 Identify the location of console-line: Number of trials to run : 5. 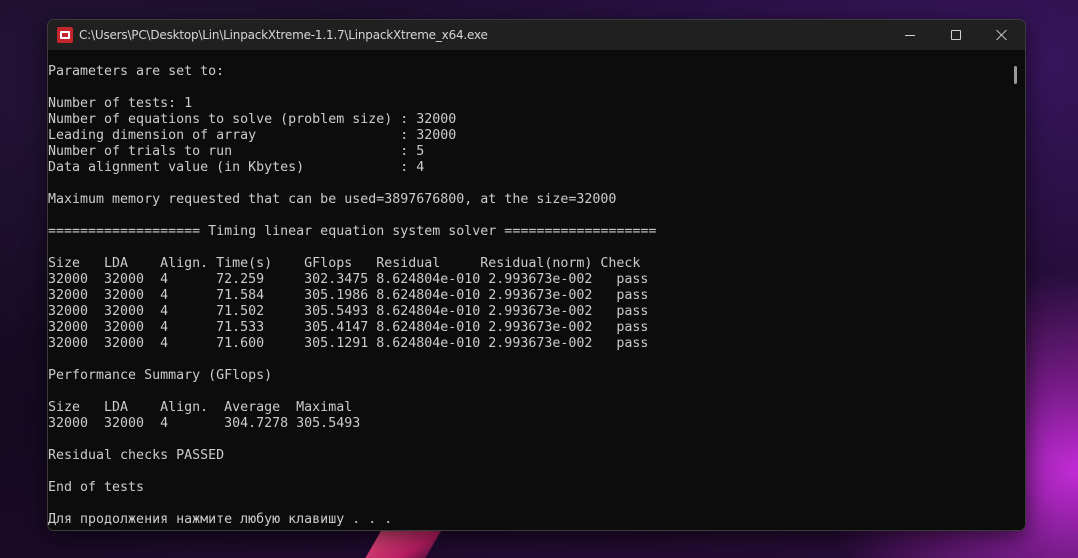
(236, 151).